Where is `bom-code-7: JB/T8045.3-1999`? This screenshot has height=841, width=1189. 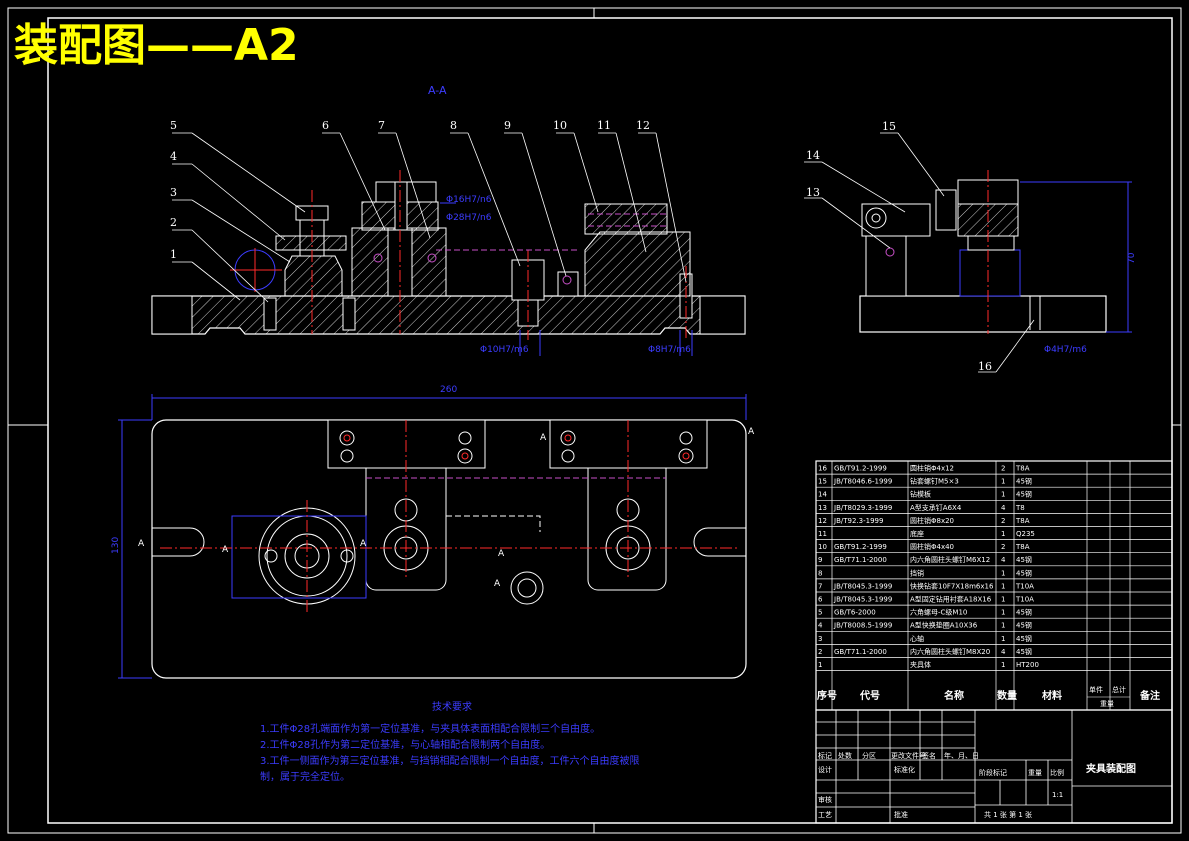 bom-code-7: JB/T8045.3-1999 is located at coordinates (862, 586).